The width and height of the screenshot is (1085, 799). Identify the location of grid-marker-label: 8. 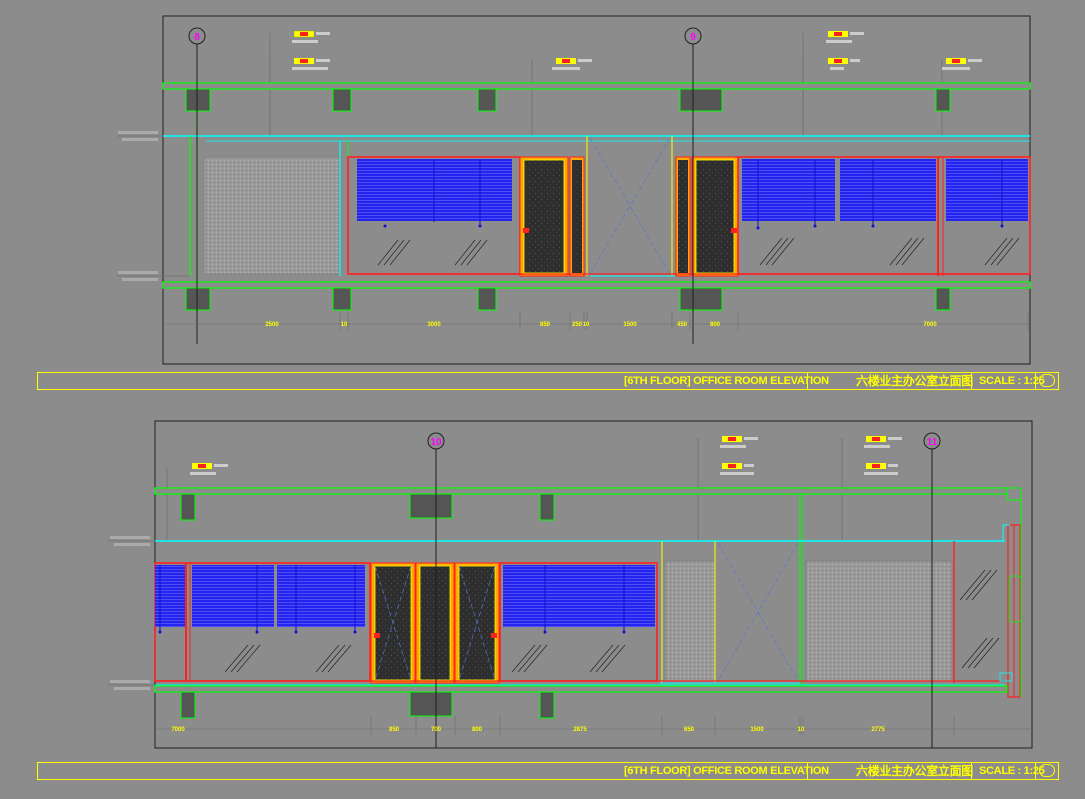
(197, 37).